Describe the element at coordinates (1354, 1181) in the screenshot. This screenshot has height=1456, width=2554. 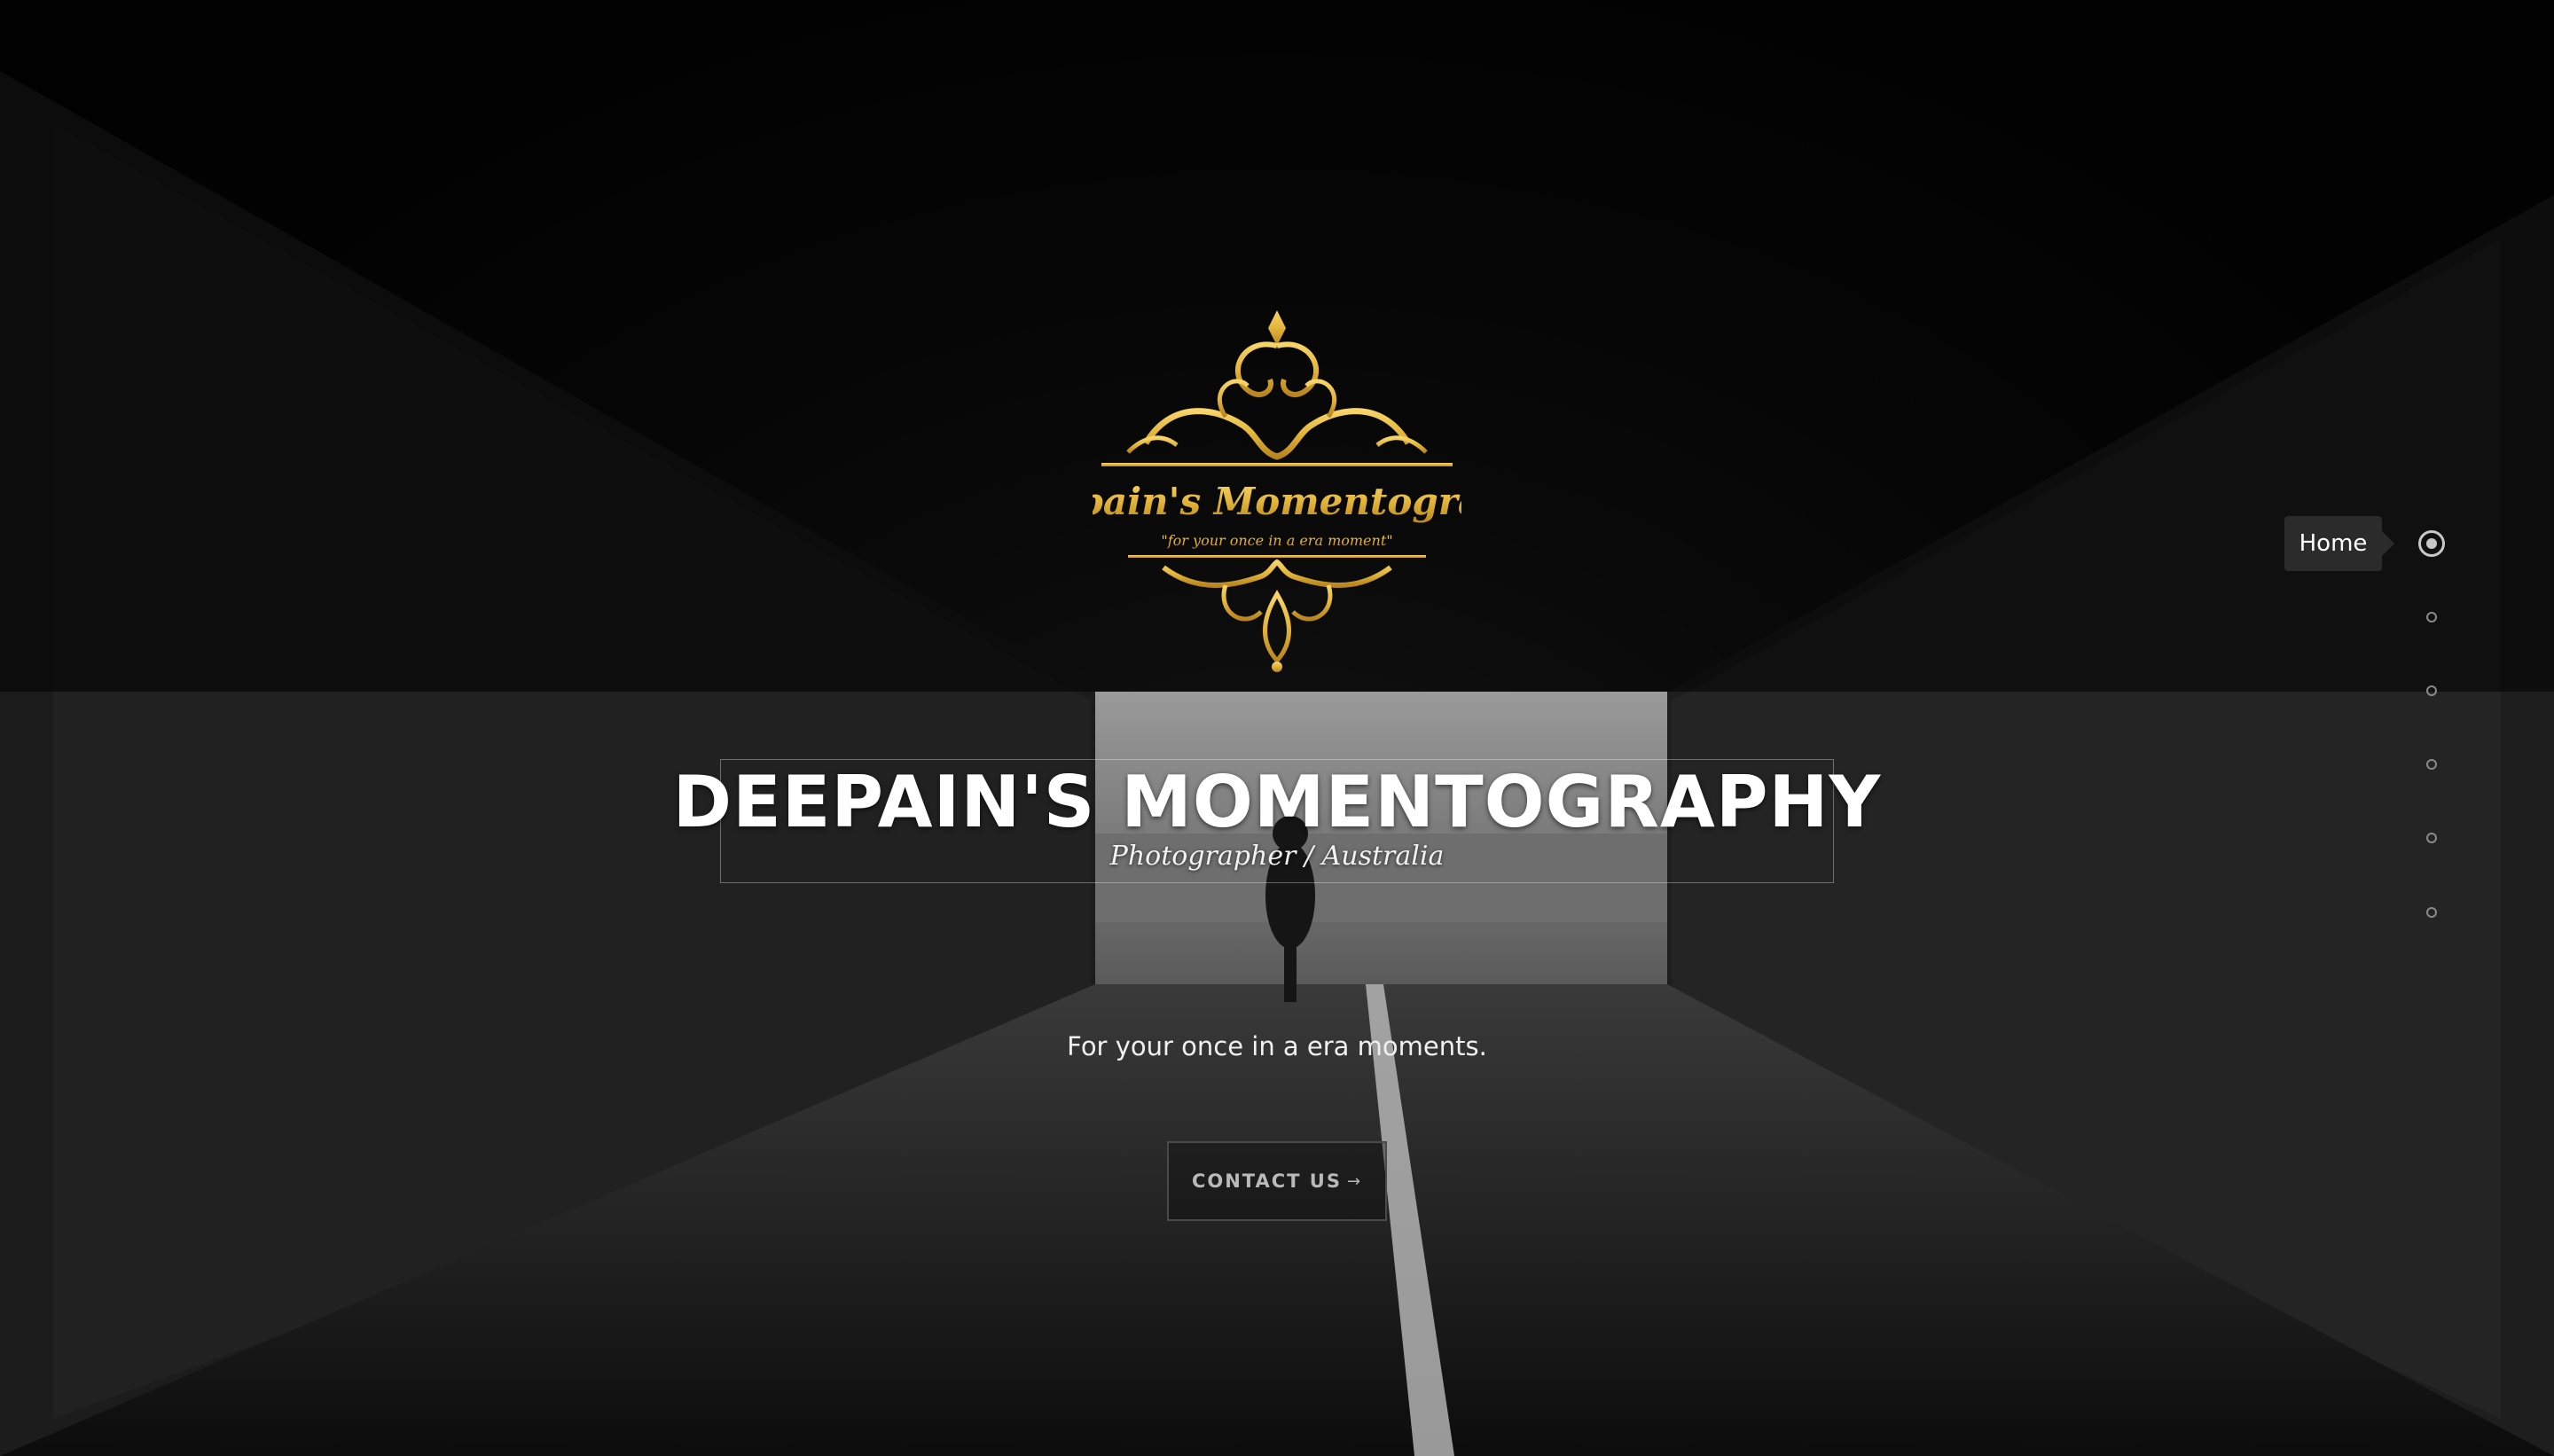
I see `arrow-right-icon: →` at that location.